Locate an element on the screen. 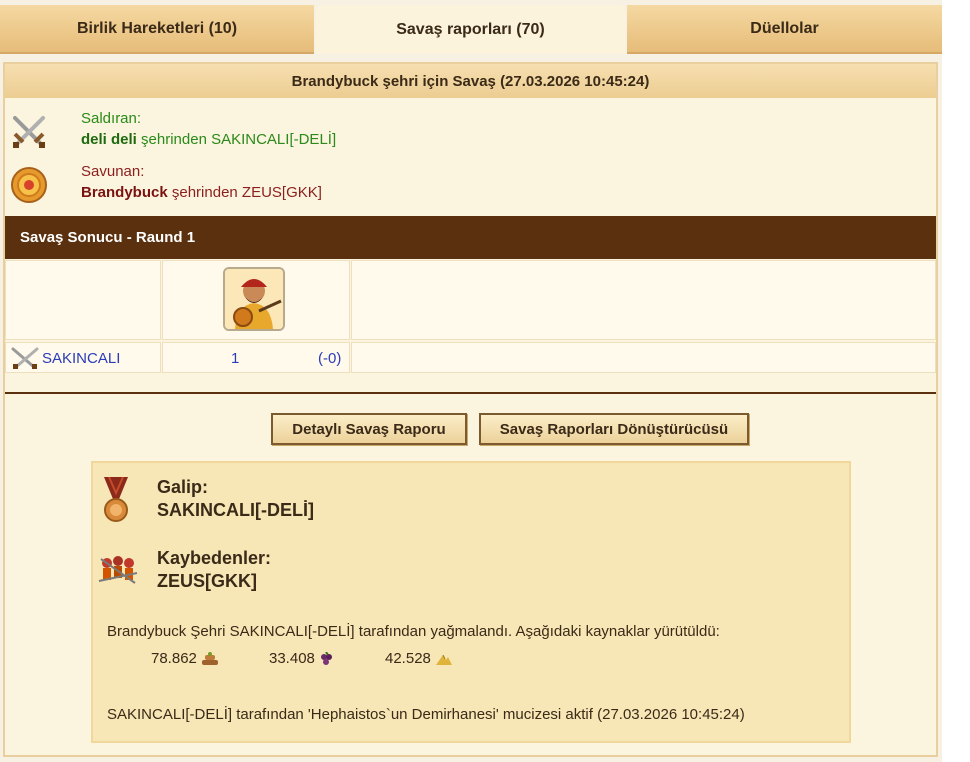 This screenshot has height=762, width=970. divider is located at coordinates (470, 393).